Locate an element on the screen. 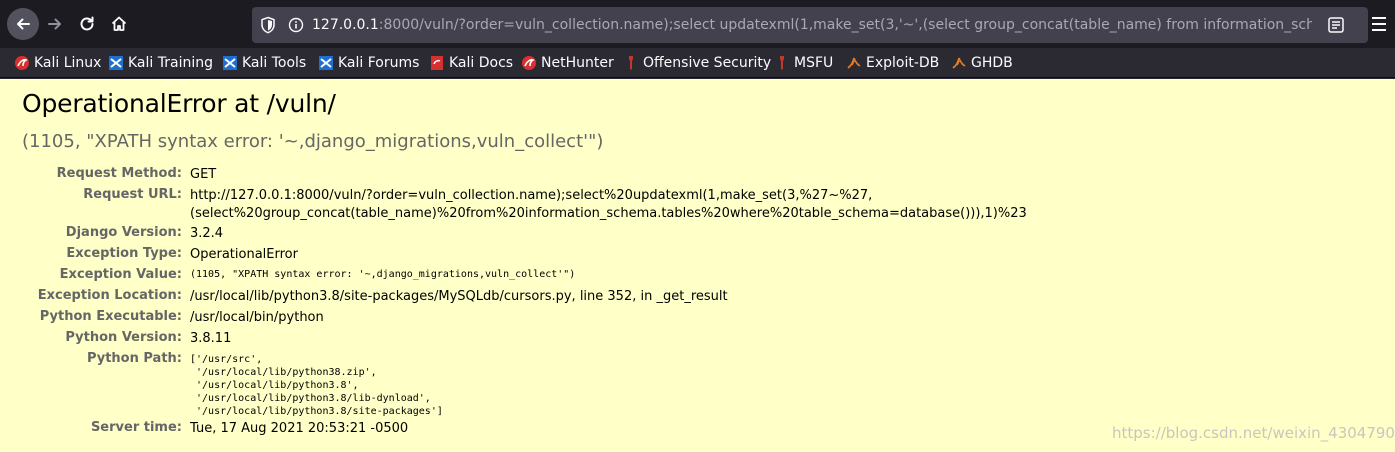 The image size is (1395, 452). meta-key: Python Path: is located at coordinates (134, 358).